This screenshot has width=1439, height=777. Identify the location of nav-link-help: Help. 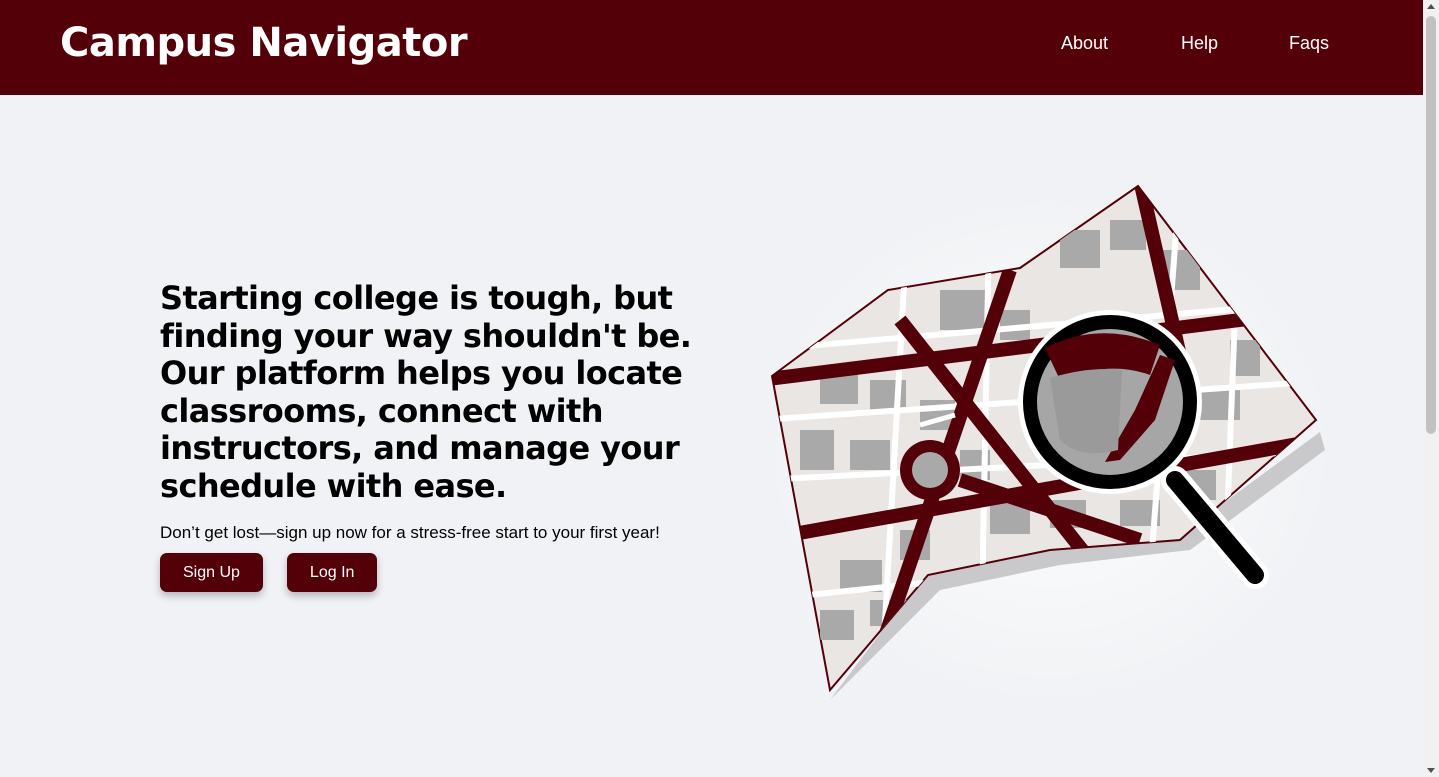
(1199, 43).